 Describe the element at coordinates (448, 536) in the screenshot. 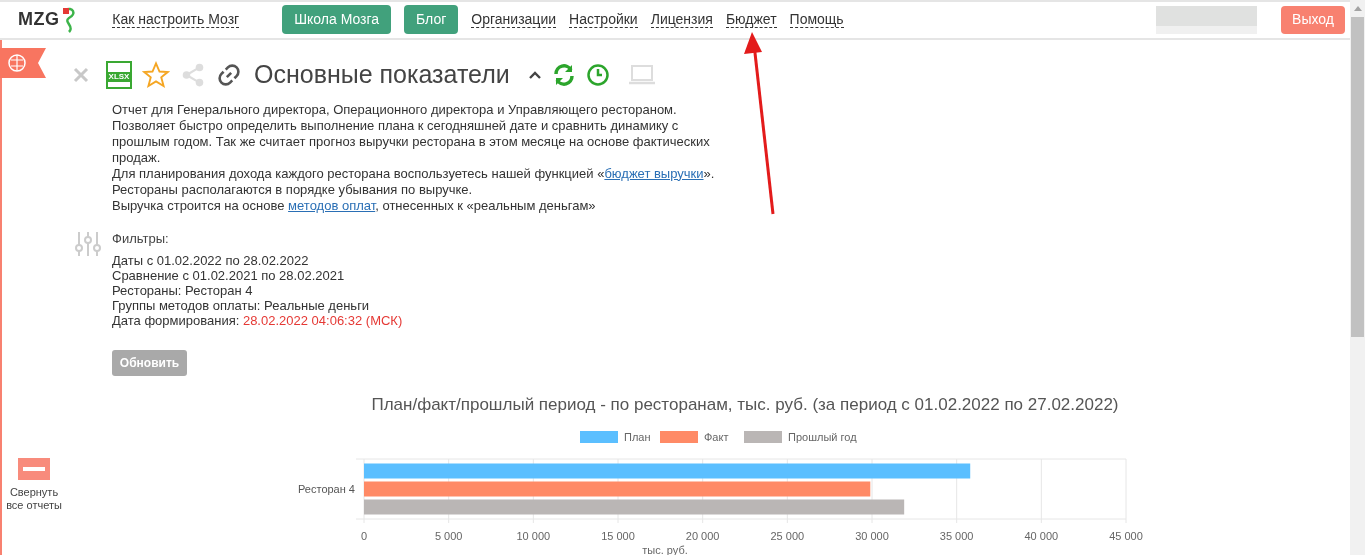

I see `tick-label: 5 000` at that location.